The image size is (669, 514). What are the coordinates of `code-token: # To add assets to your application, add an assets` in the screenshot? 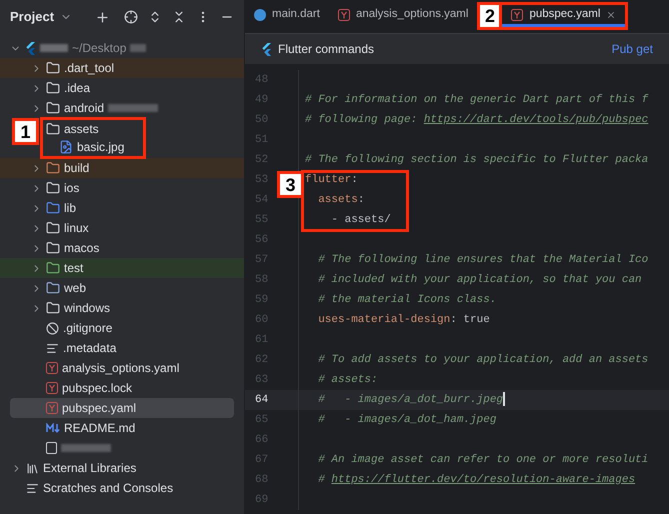 It's located at (482, 360).